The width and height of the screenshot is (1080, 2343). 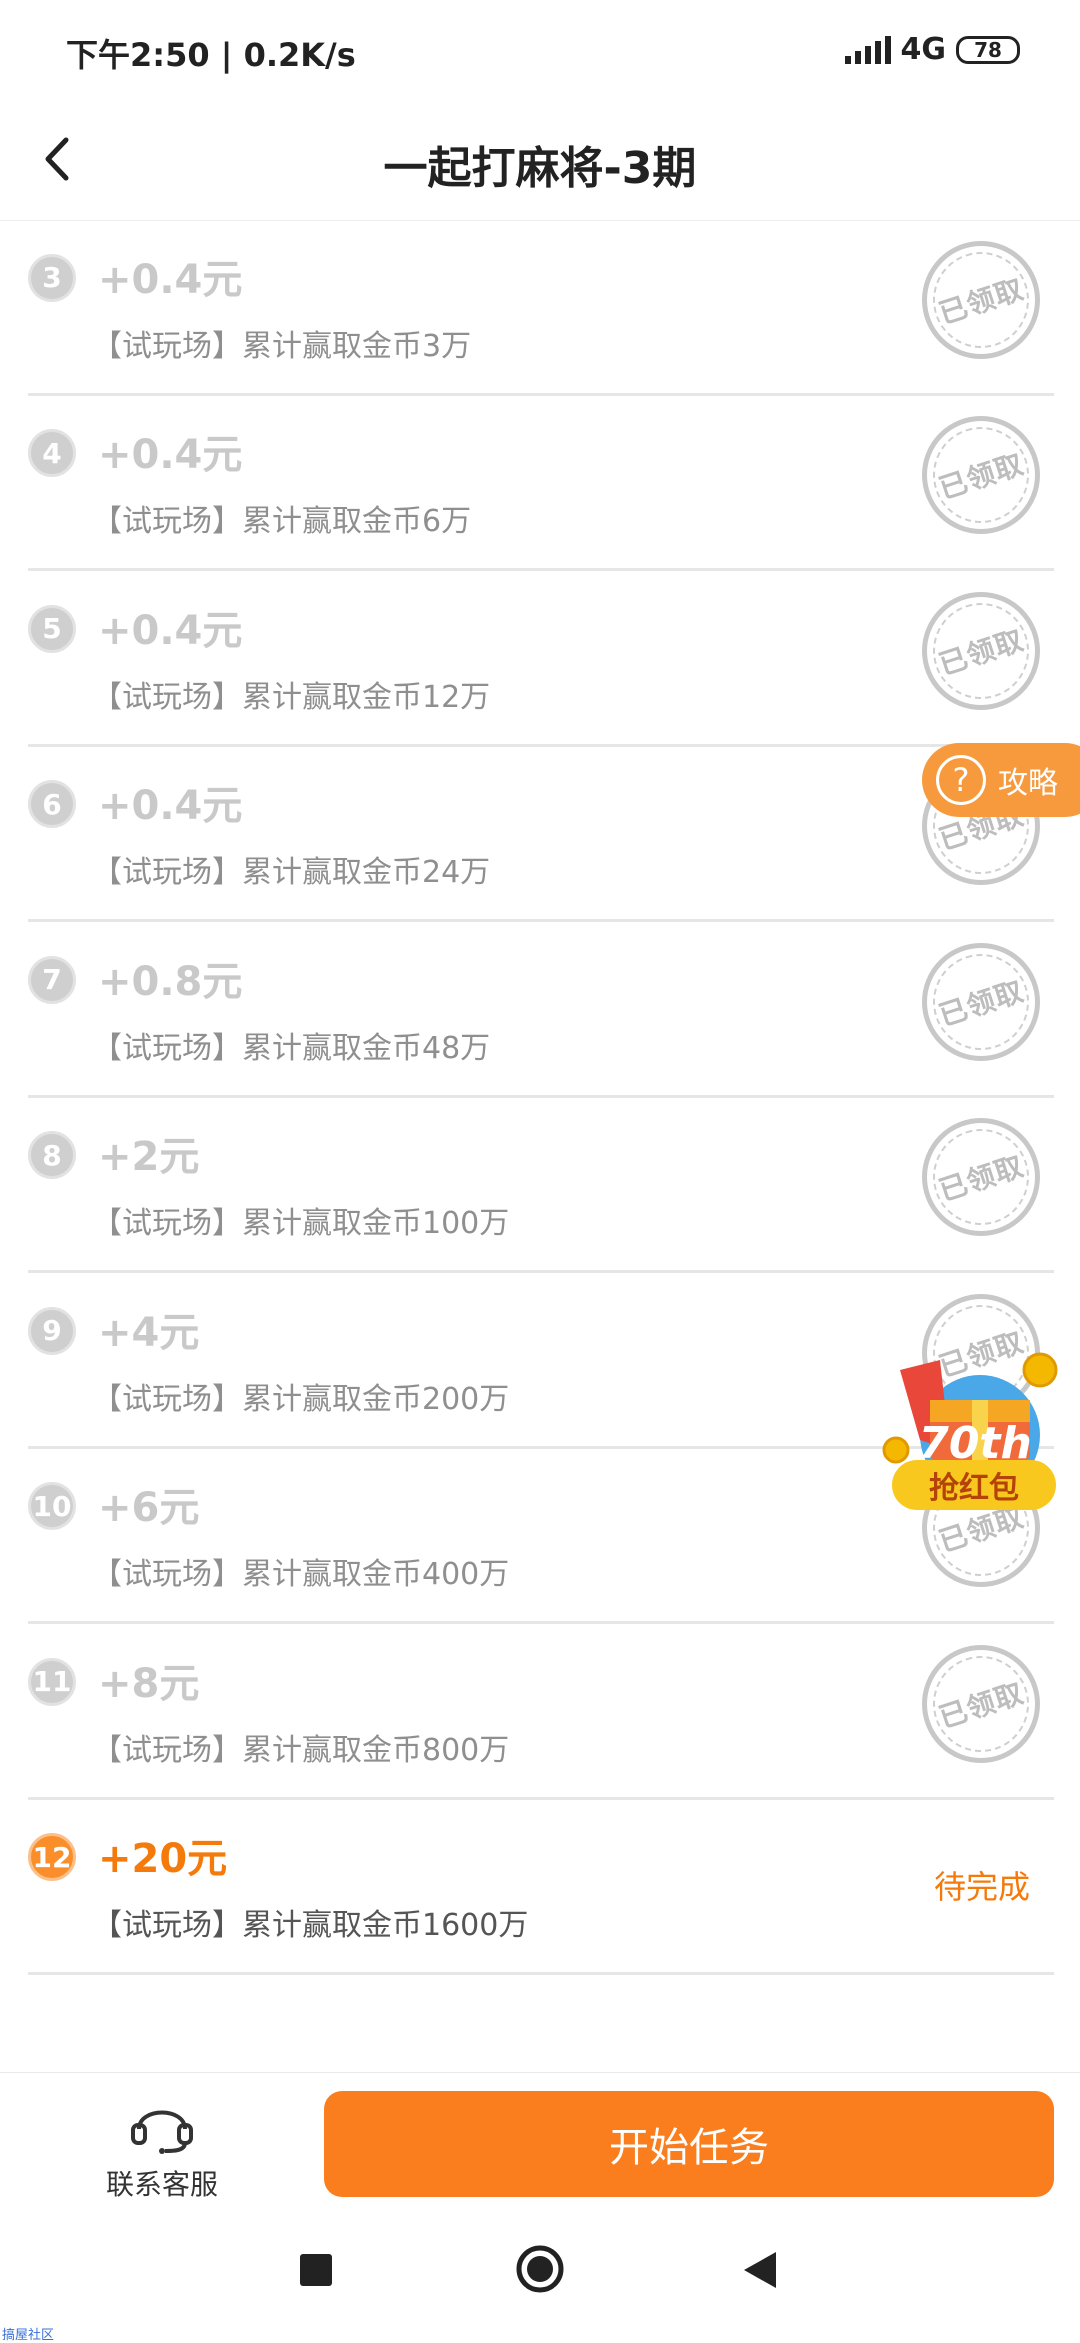 I want to click on task-number-badge: 11, so click(x=52, y=1681).